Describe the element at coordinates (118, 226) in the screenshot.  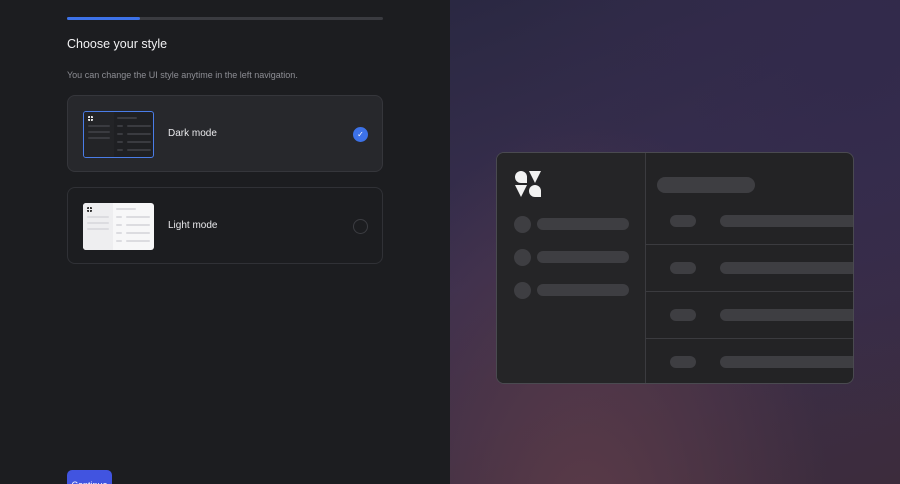
I see `light-mode-thumbnail` at that location.